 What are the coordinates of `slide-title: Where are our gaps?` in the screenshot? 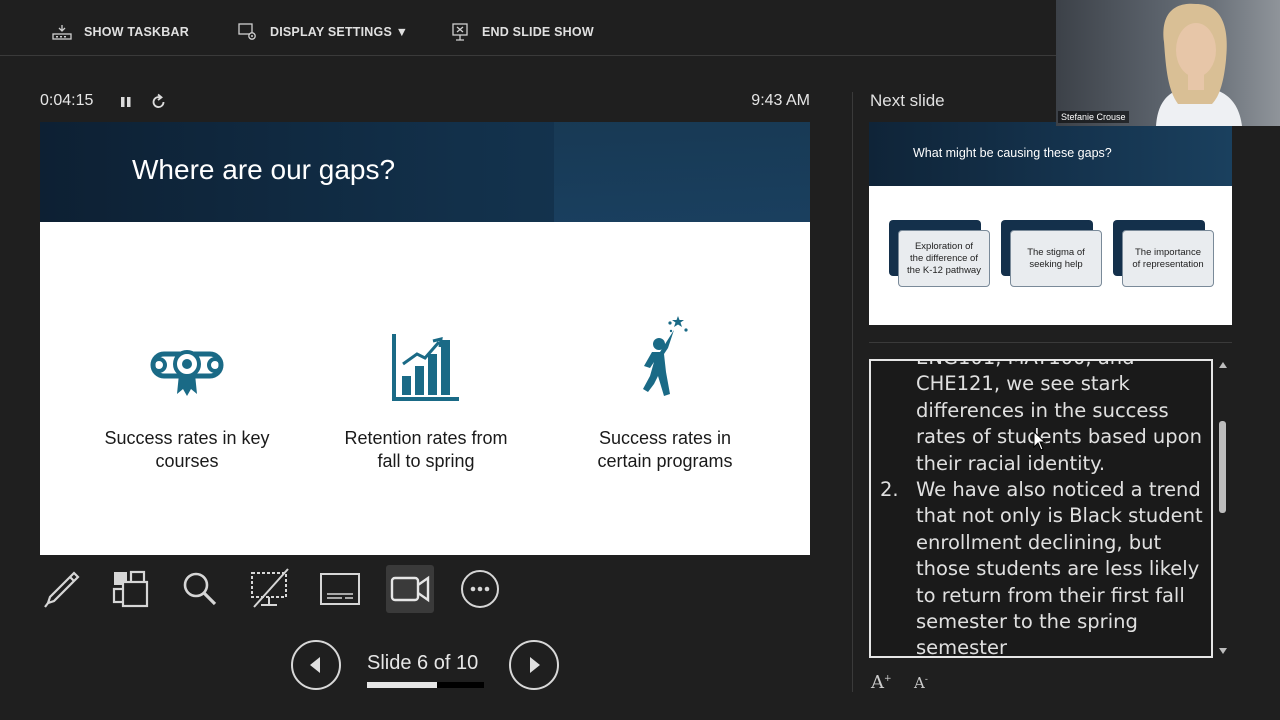 It's located at (264, 169).